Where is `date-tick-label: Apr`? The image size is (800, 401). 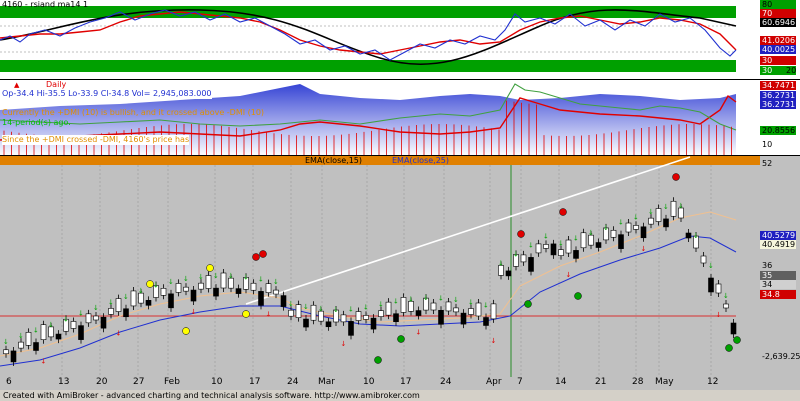 date-tick-label: Apr is located at coordinates (494, 382).